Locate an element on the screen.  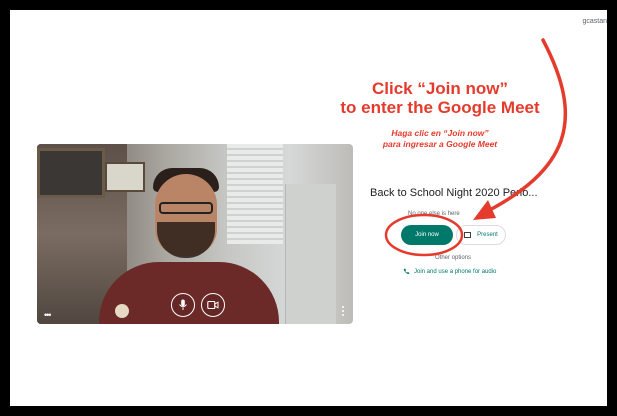
annotation-arrow is located at coordinates (523, 127).